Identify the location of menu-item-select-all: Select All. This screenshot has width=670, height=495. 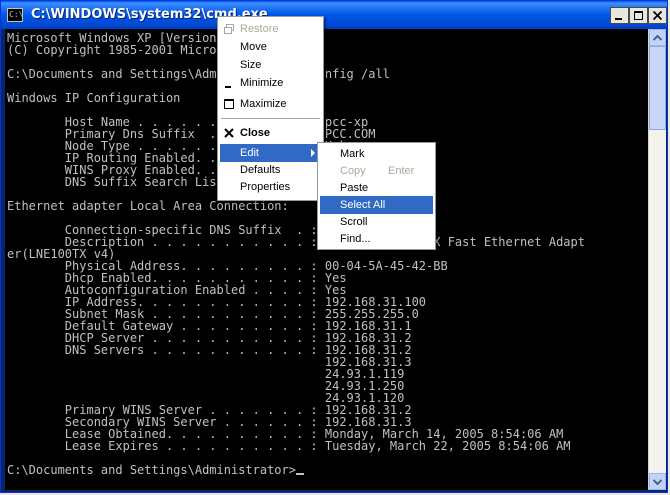
(376, 205).